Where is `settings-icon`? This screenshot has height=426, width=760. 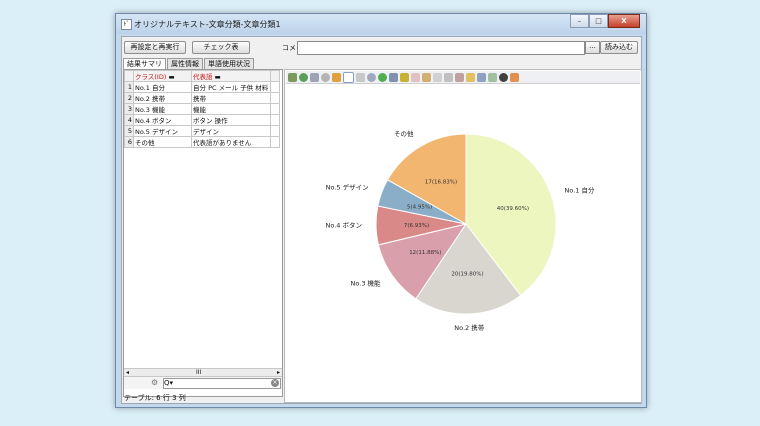
settings-icon is located at coordinates (514, 77).